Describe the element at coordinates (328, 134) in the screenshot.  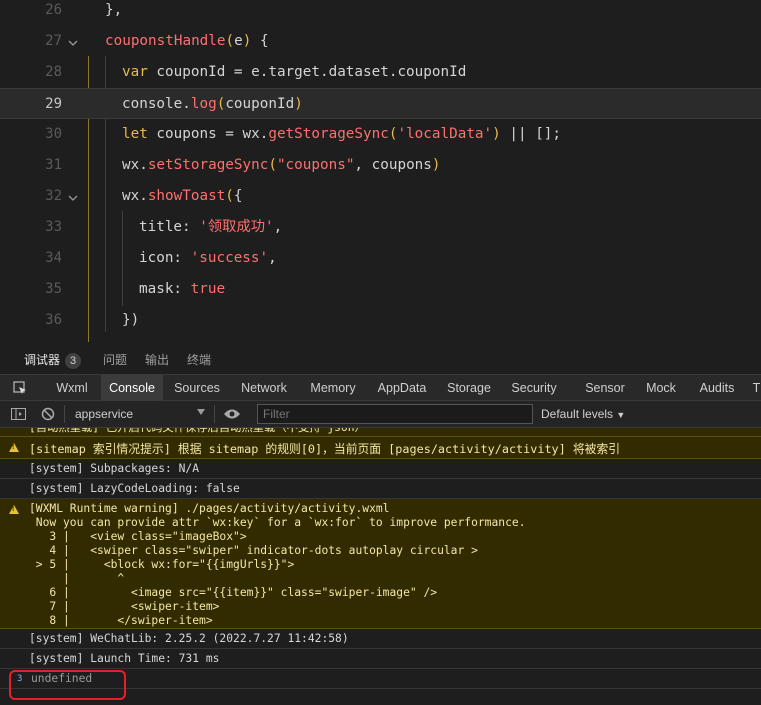
I see `code-token: getStorageSync` at that location.